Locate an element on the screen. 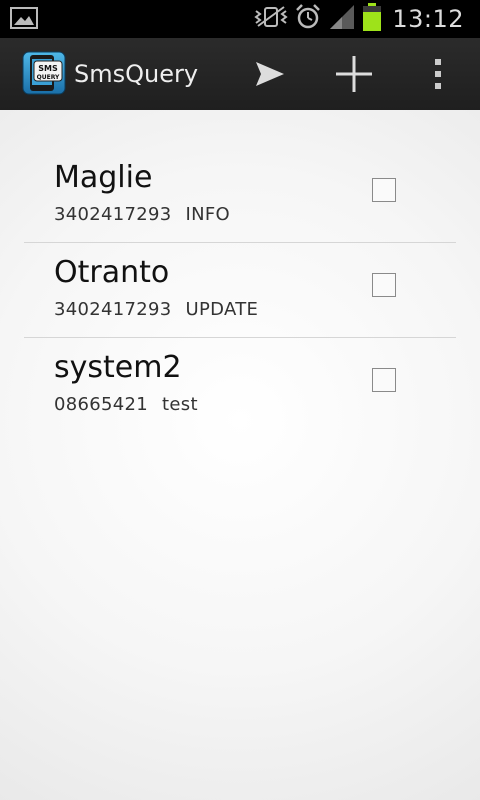 The width and height of the screenshot is (480, 800). action-bar: SMS QUERY SmsQuery is located at coordinates (240, 74).